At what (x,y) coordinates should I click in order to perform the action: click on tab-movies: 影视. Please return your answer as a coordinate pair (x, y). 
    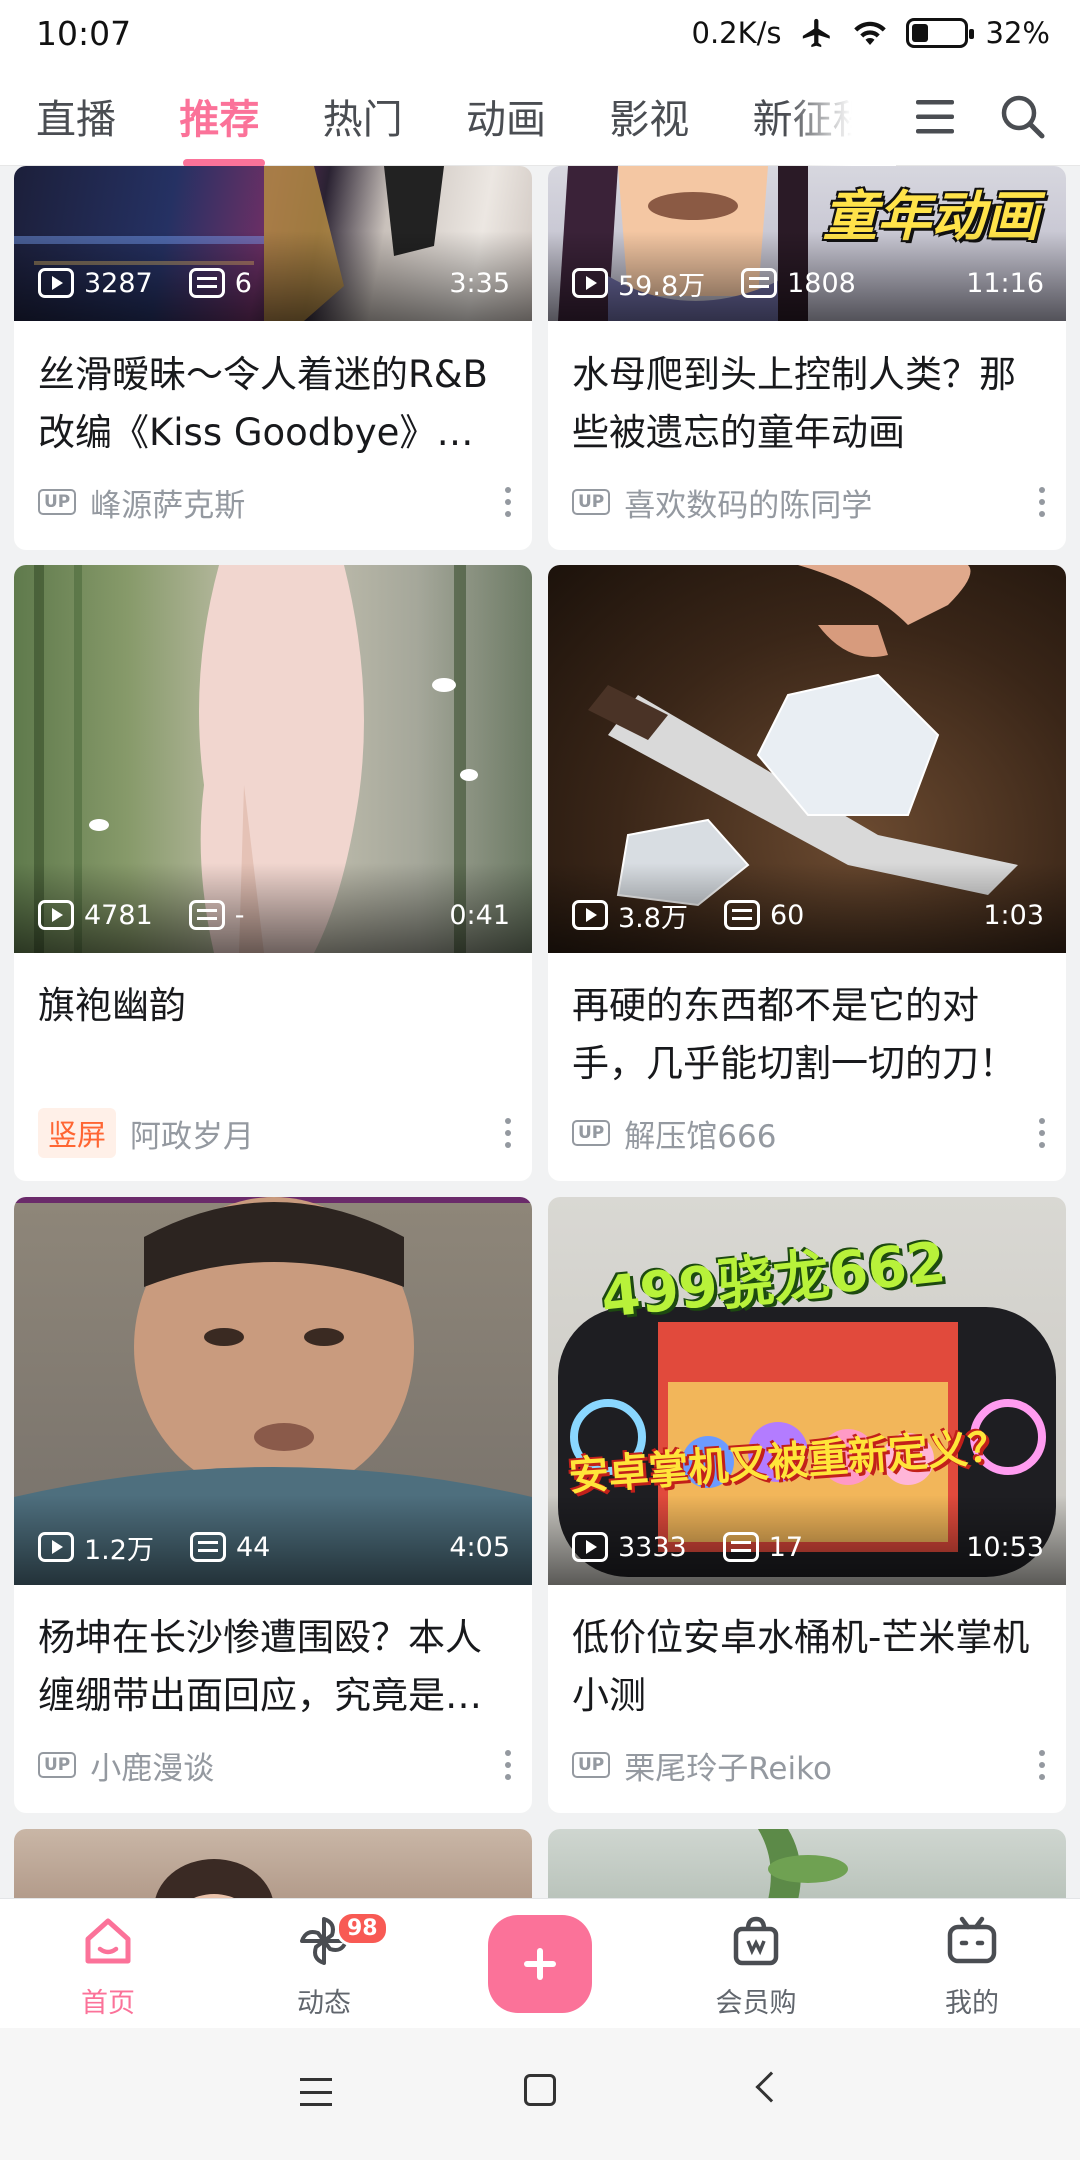
    Looking at the image, I should click on (680, 116).